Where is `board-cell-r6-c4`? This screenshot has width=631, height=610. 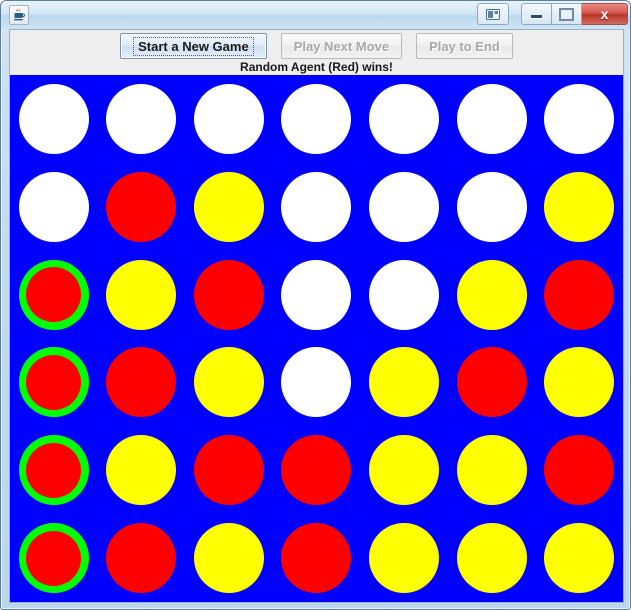 board-cell-r6-c4 is located at coordinates (317, 558).